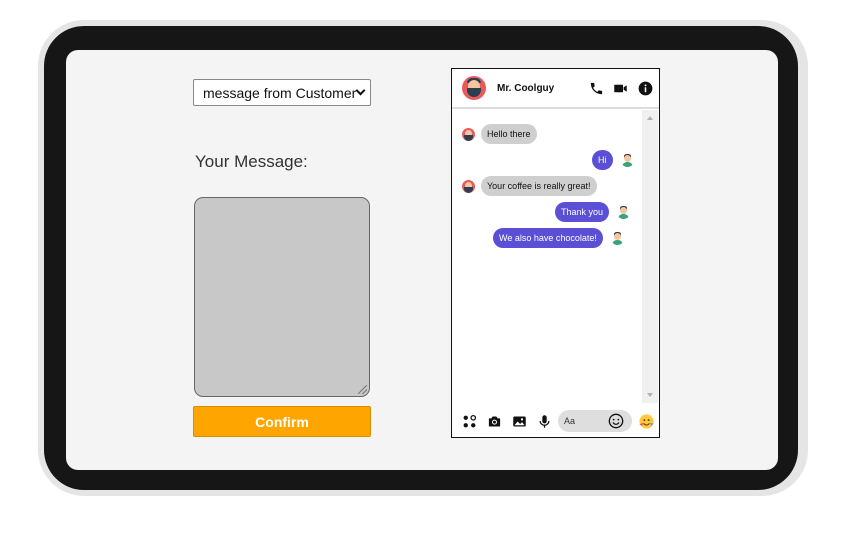 The height and width of the screenshot is (534, 841). Describe the element at coordinates (645, 88) in the screenshot. I see `info-icon` at that location.